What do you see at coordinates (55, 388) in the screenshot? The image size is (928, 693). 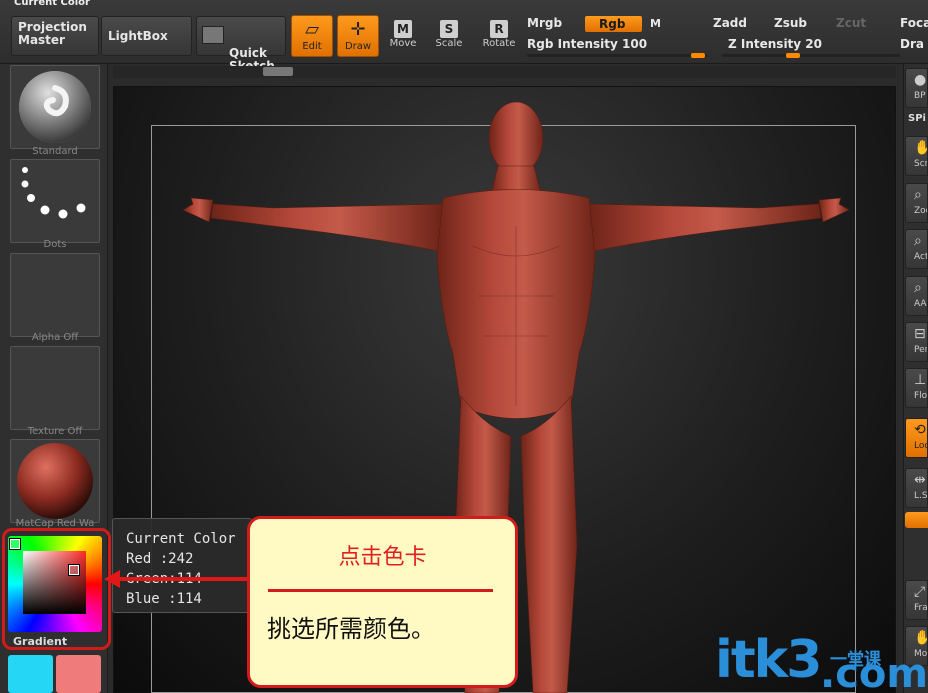 I see `texture-thumbnail` at bounding box center [55, 388].